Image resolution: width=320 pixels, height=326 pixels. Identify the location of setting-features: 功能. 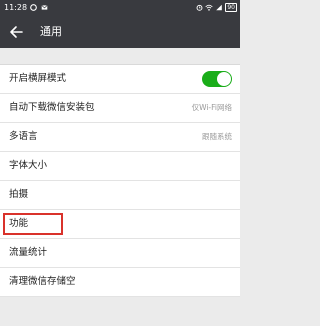
(120, 224).